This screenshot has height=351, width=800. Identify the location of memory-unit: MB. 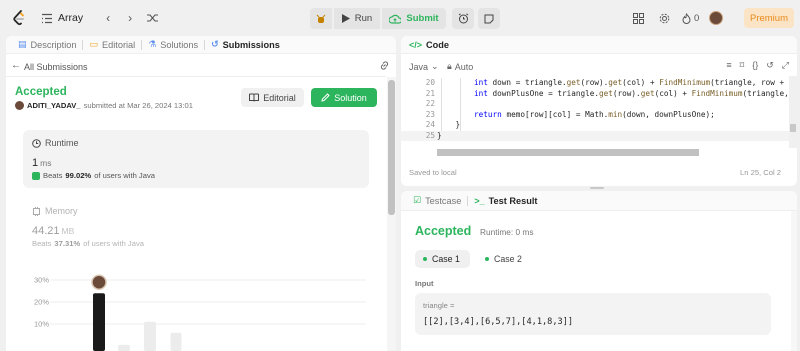
(68, 231).